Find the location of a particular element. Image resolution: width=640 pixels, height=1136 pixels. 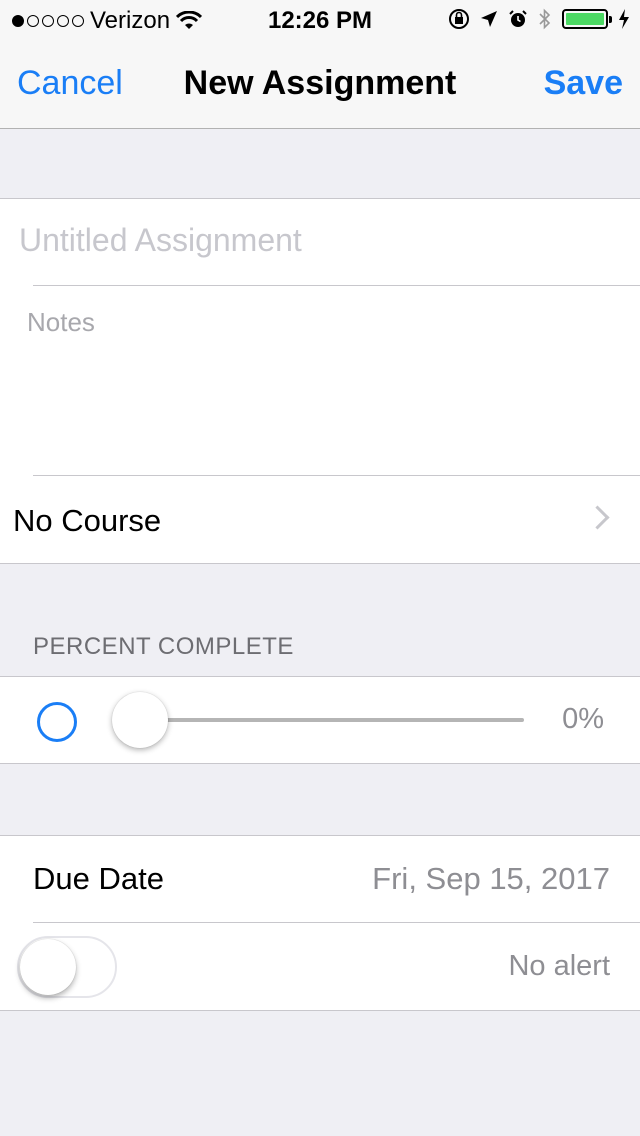

battery-fill is located at coordinates (585, 19).